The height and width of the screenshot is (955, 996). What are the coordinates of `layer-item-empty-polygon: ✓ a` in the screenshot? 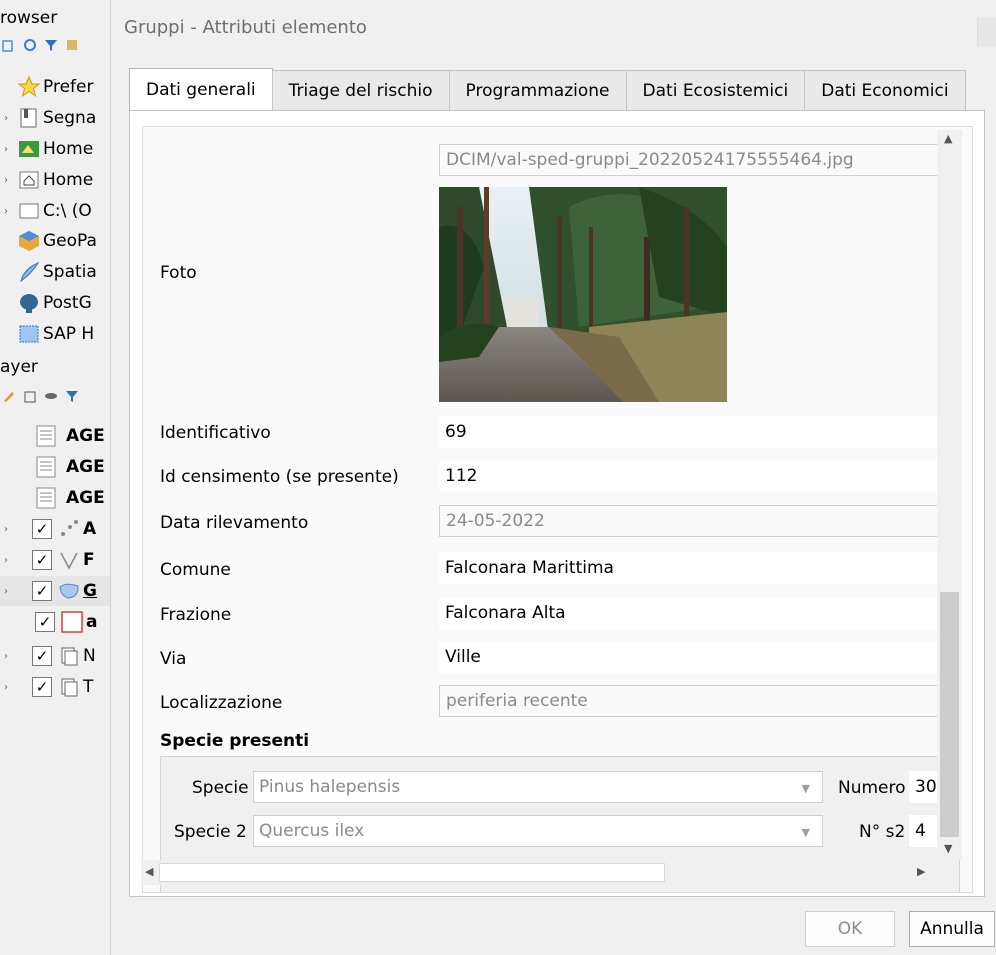 It's located at (66, 622).